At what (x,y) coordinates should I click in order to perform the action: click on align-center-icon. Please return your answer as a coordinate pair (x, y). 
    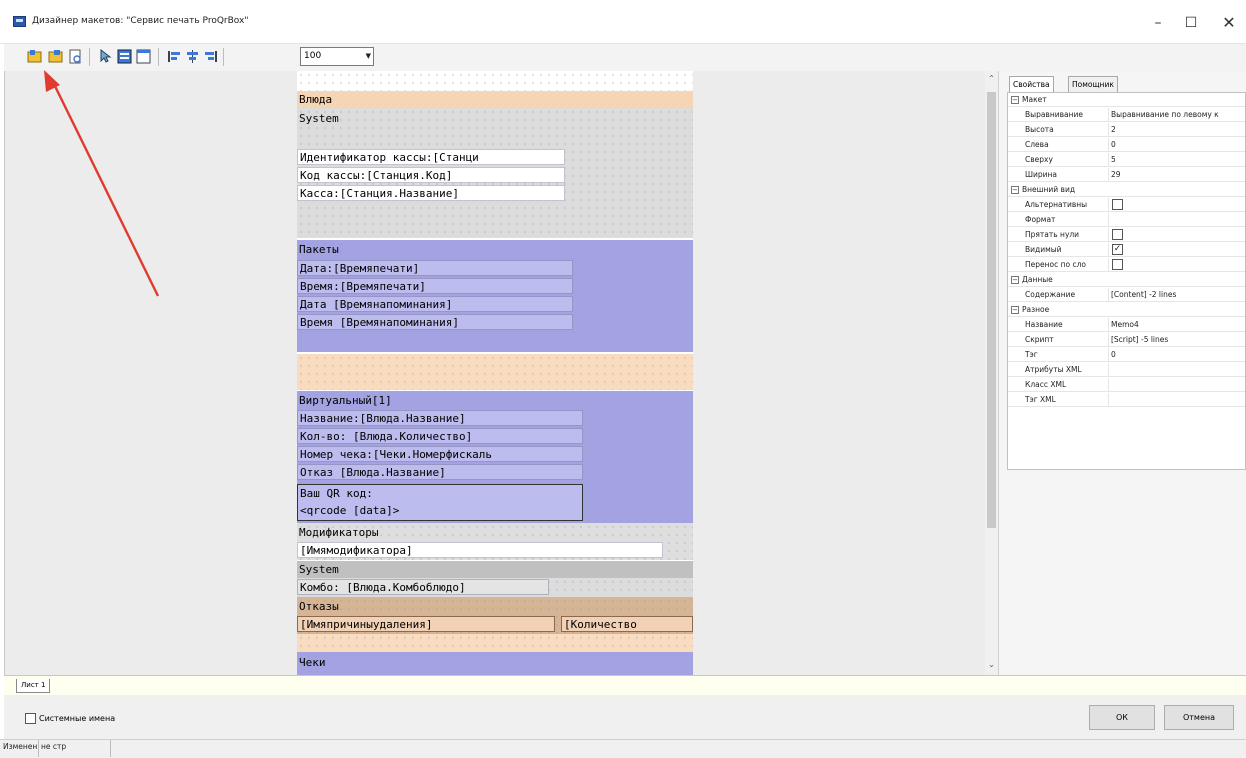
    Looking at the image, I should click on (192, 56).